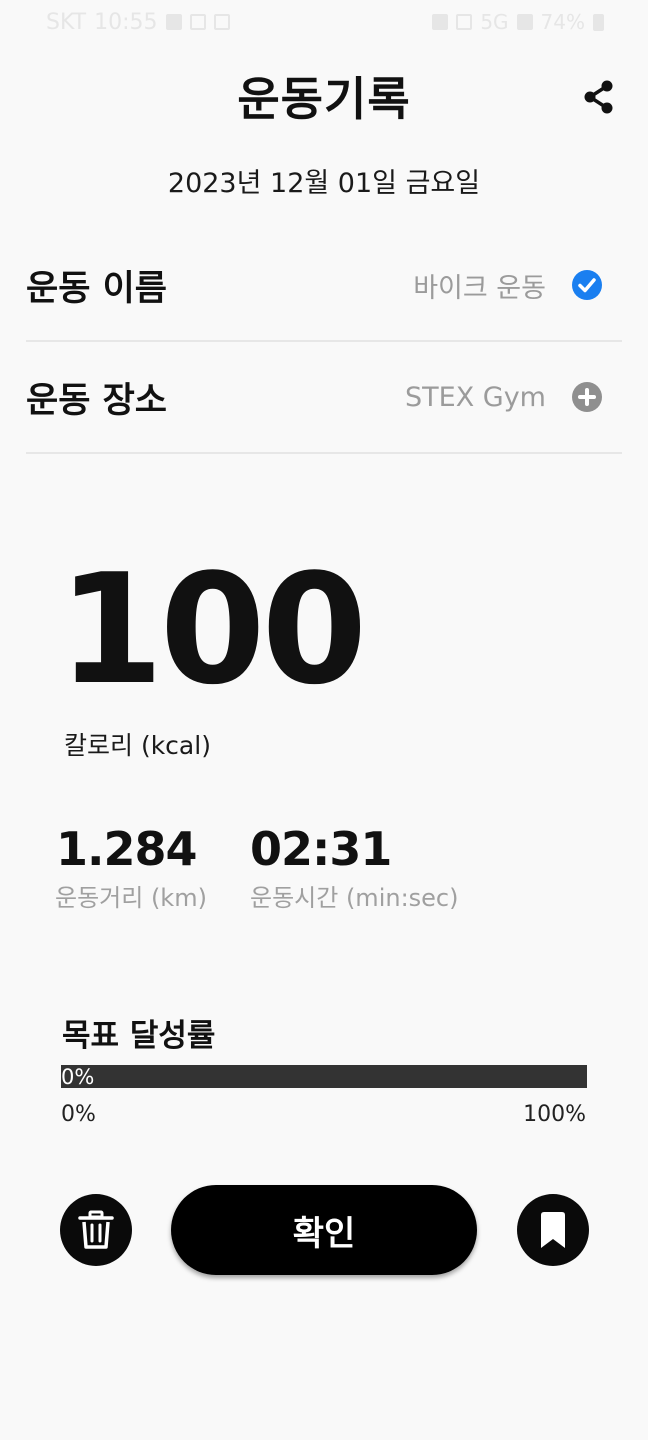  Describe the element at coordinates (321, 849) in the screenshot. I see `duration-value: 02:31` at that location.